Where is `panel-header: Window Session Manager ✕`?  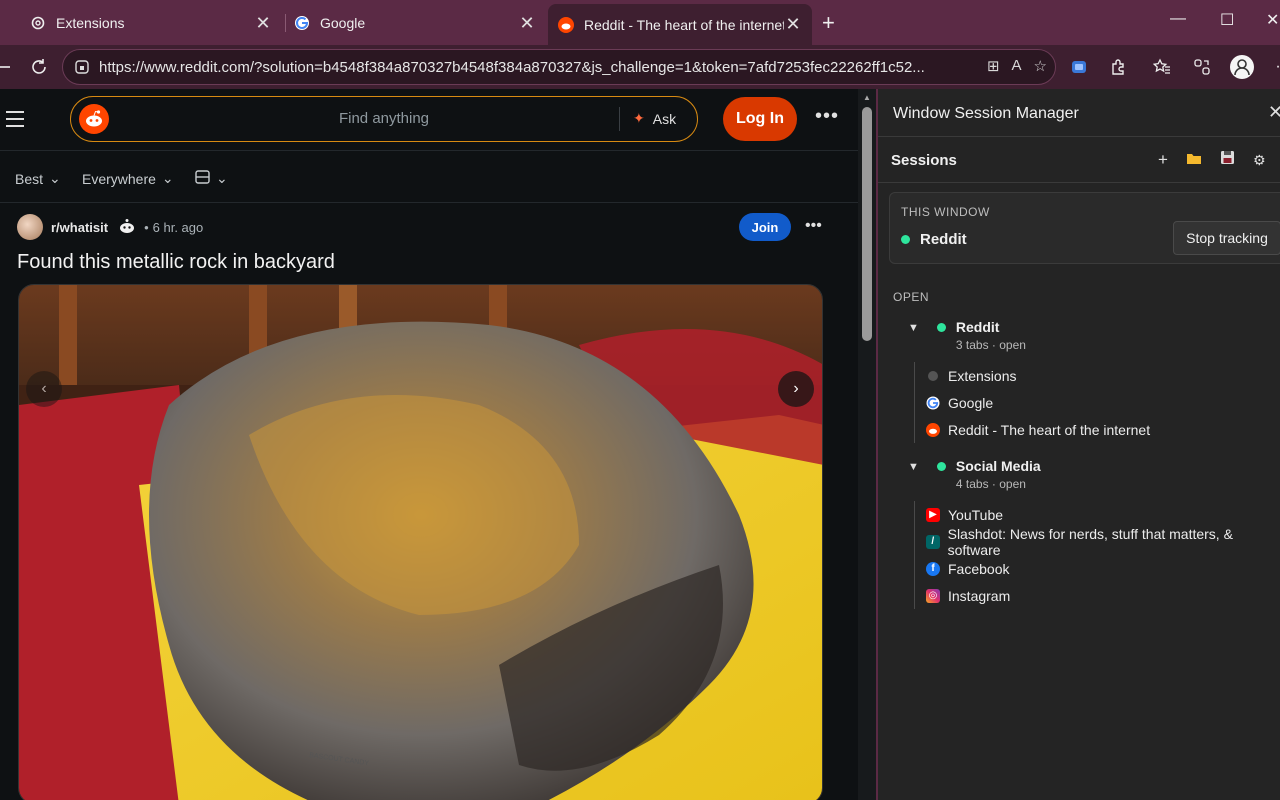
panel-header: Window Session Manager ✕ is located at coordinates (1079, 113).